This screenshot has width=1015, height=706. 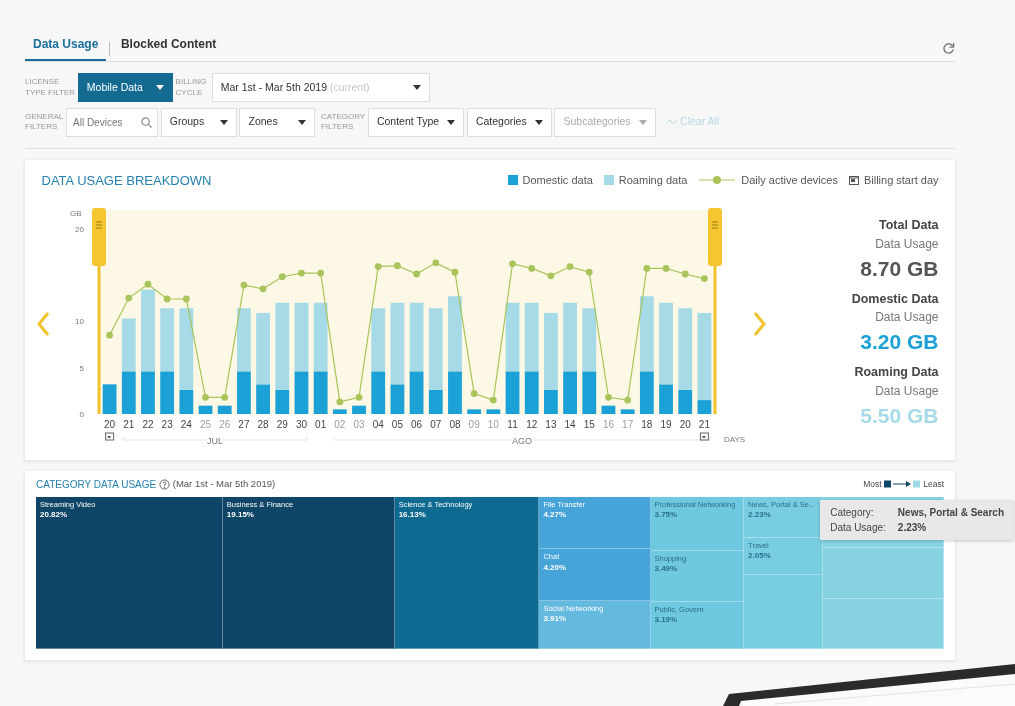 I want to click on axis-label: GB, so click(x=76, y=213).